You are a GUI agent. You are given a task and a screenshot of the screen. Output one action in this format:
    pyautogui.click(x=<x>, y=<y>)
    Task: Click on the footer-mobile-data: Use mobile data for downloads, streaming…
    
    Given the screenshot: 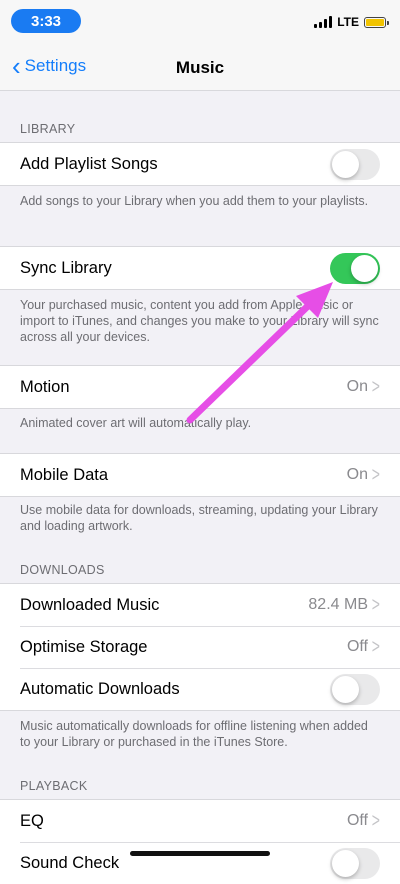 What is the action you would take?
    pyautogui.click(x=199, y=518)
    